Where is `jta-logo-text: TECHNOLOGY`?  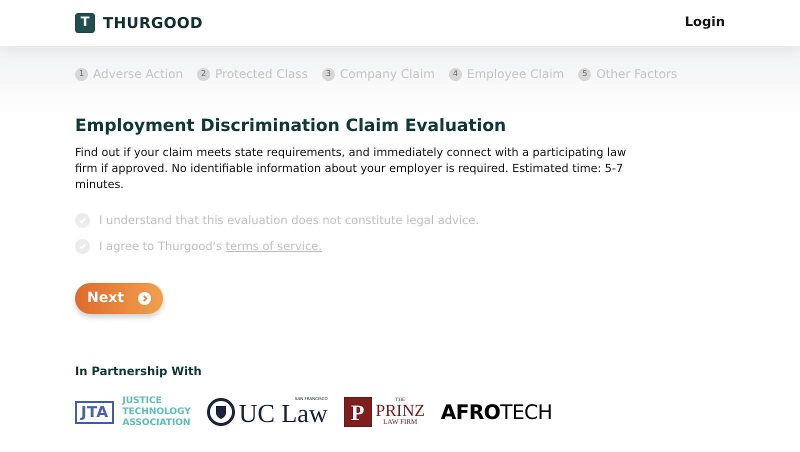
jta-logo-text: TECHNOLOGY is located at coordinates (156, 412).